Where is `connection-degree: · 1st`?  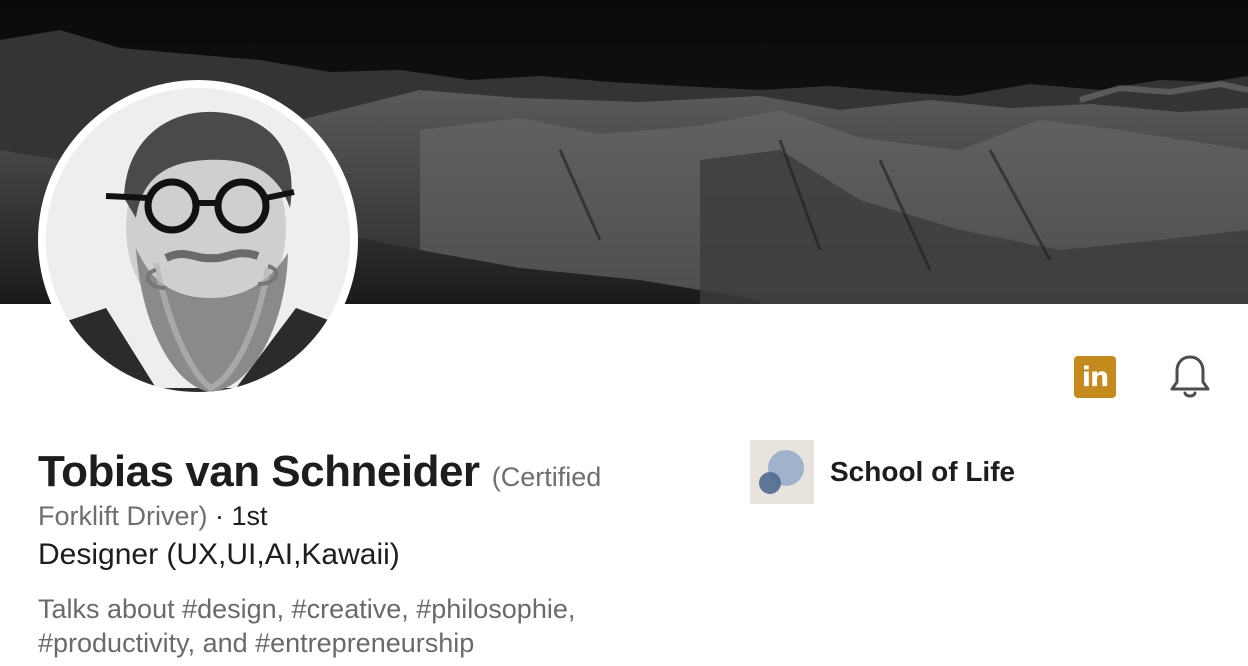
connection-degree: · 1st is located at coordinates (237, 516).